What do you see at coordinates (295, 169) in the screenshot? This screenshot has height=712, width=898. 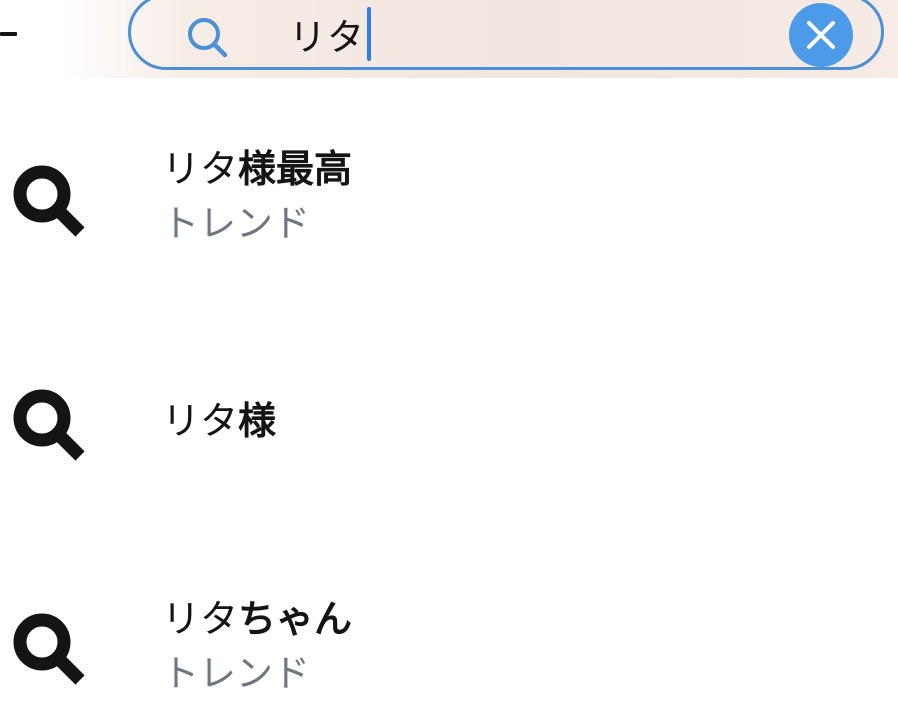 I see `suggestion-title-completion: 様最高` at bounding box center [295, 169].